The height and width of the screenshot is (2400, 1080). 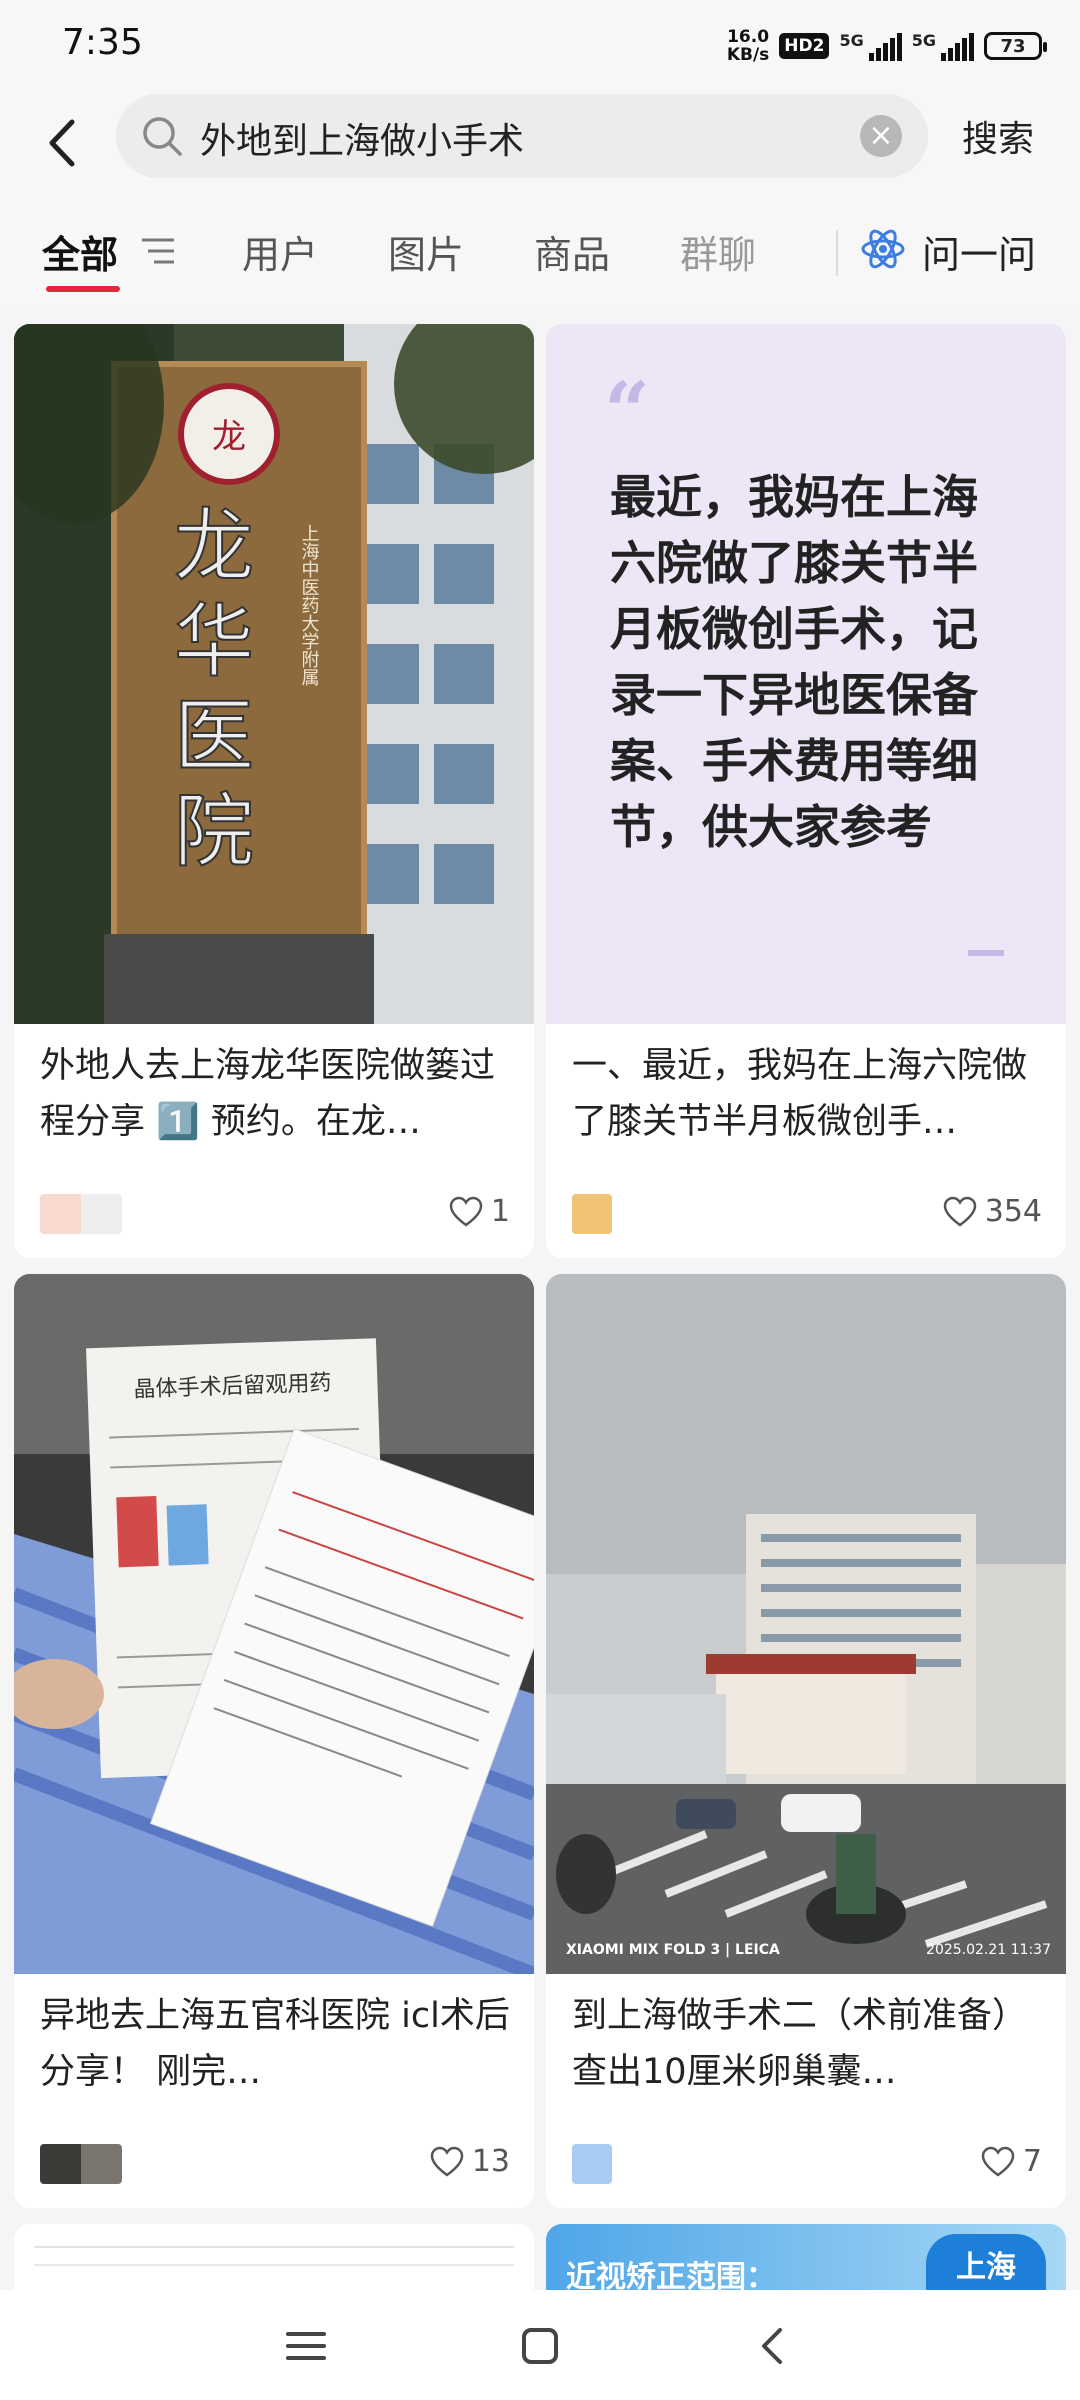 I want to click on svg-text: 龙, so click(x=229, y=437).